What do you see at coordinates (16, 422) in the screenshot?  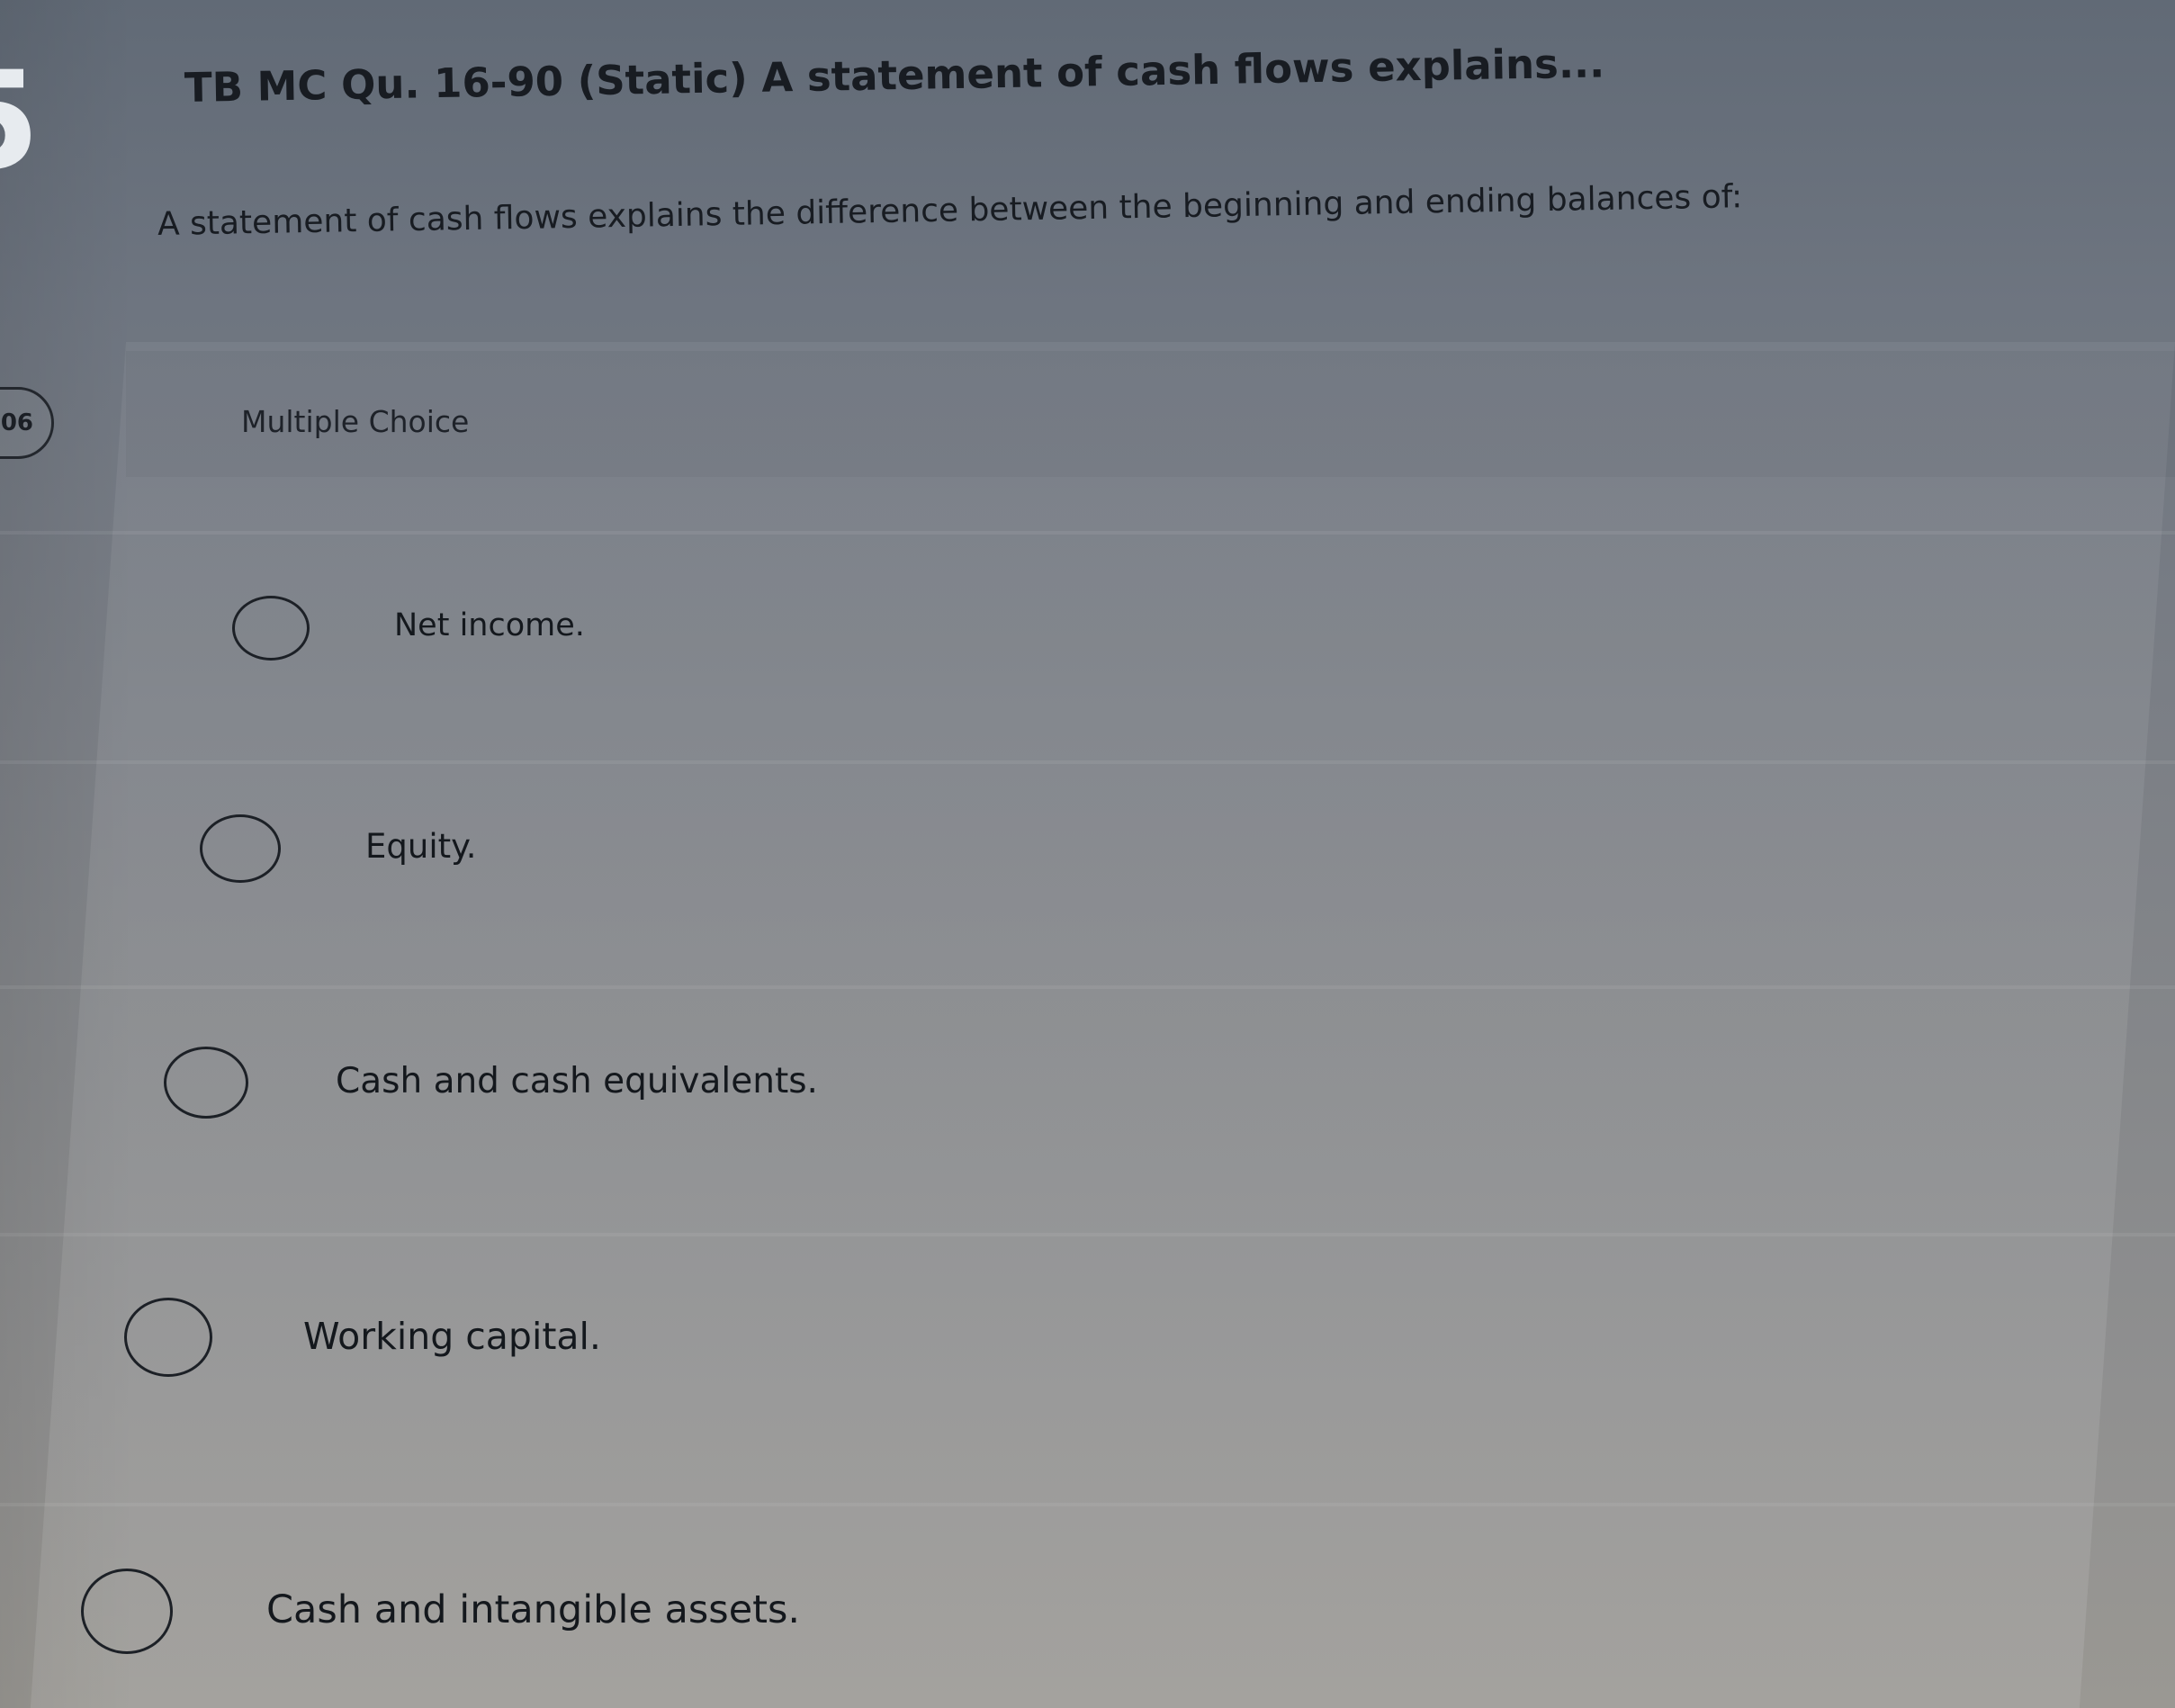 I see `score-badge-text: 06` at bounding box center [16, 422].